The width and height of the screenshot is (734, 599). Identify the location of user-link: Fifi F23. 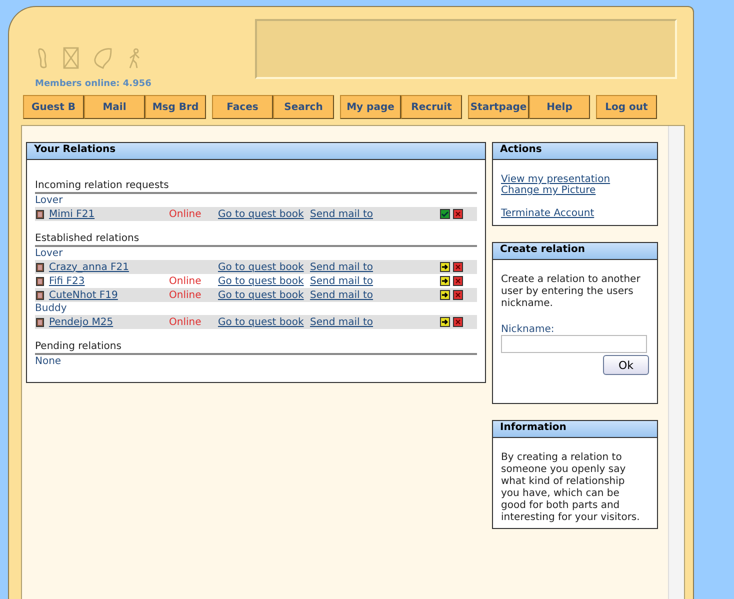
(67, 281).